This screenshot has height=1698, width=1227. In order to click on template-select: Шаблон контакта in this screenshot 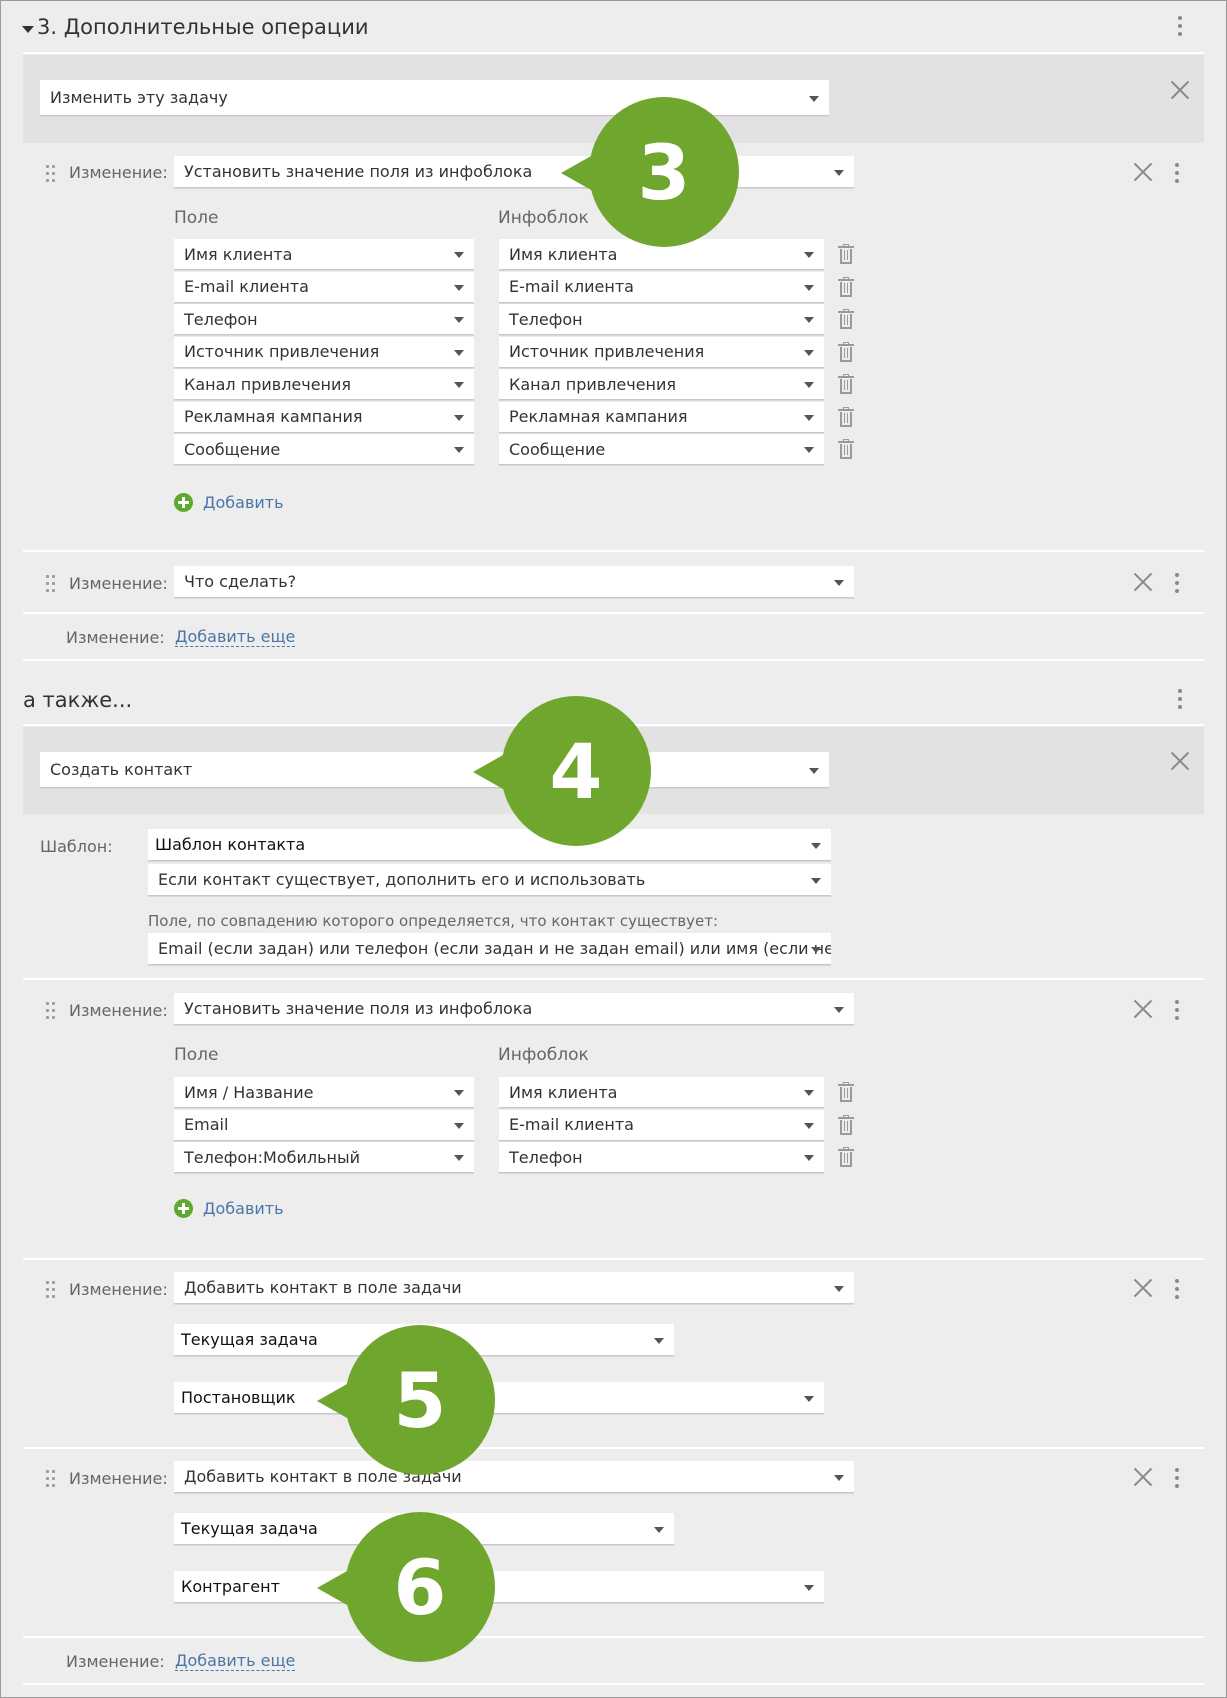, I will do `click(489, 845)`.